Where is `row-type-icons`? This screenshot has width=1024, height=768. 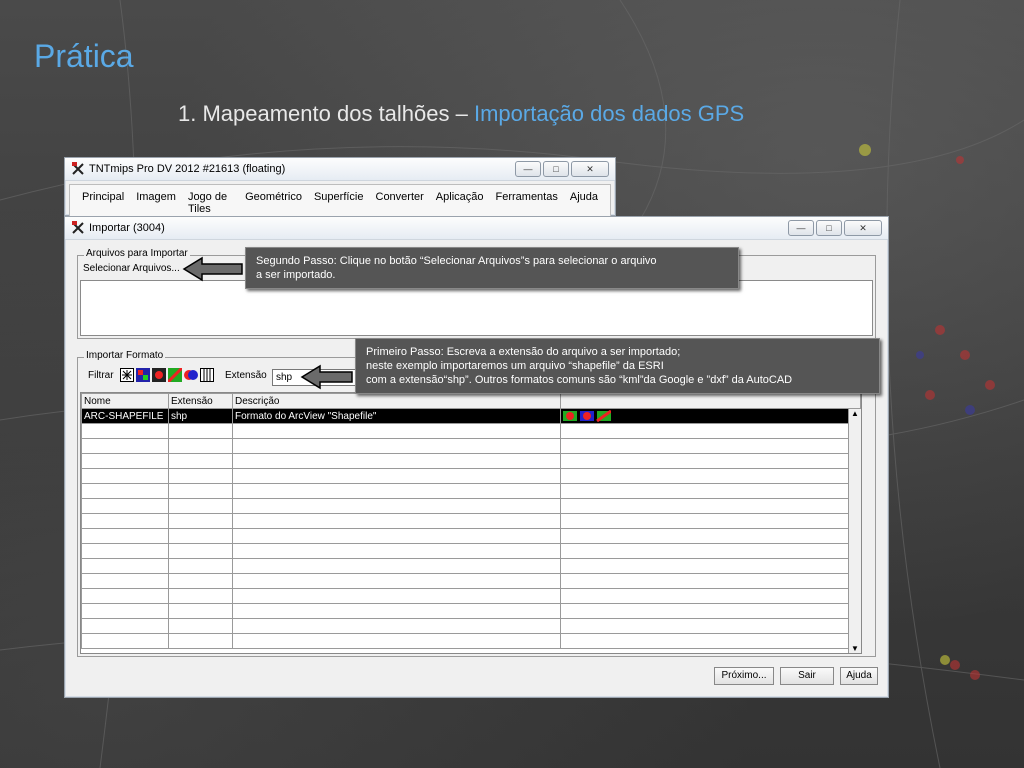
row-type-icons is located at coordinates (710, 416).